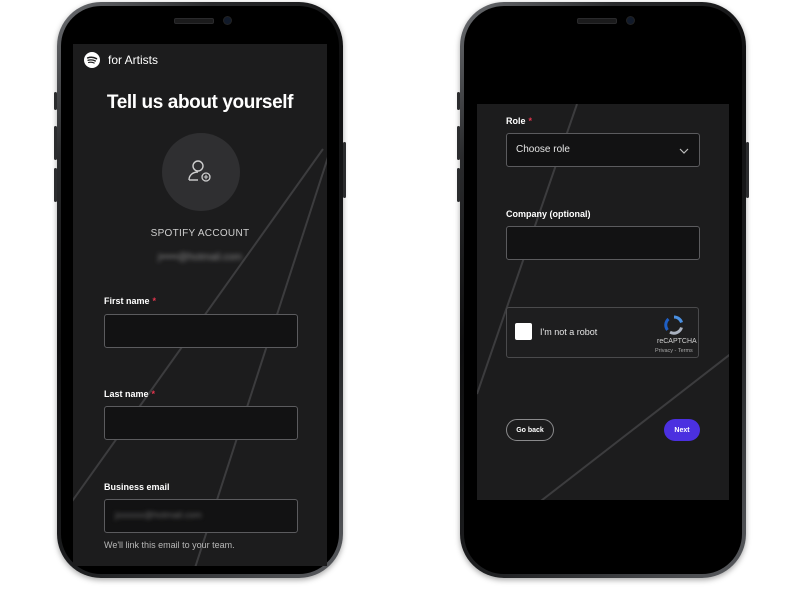 The image size is (800, 600). I want to click on business-email-placeholder: jxxxxxx@hotmail.com, so click(158, 515).